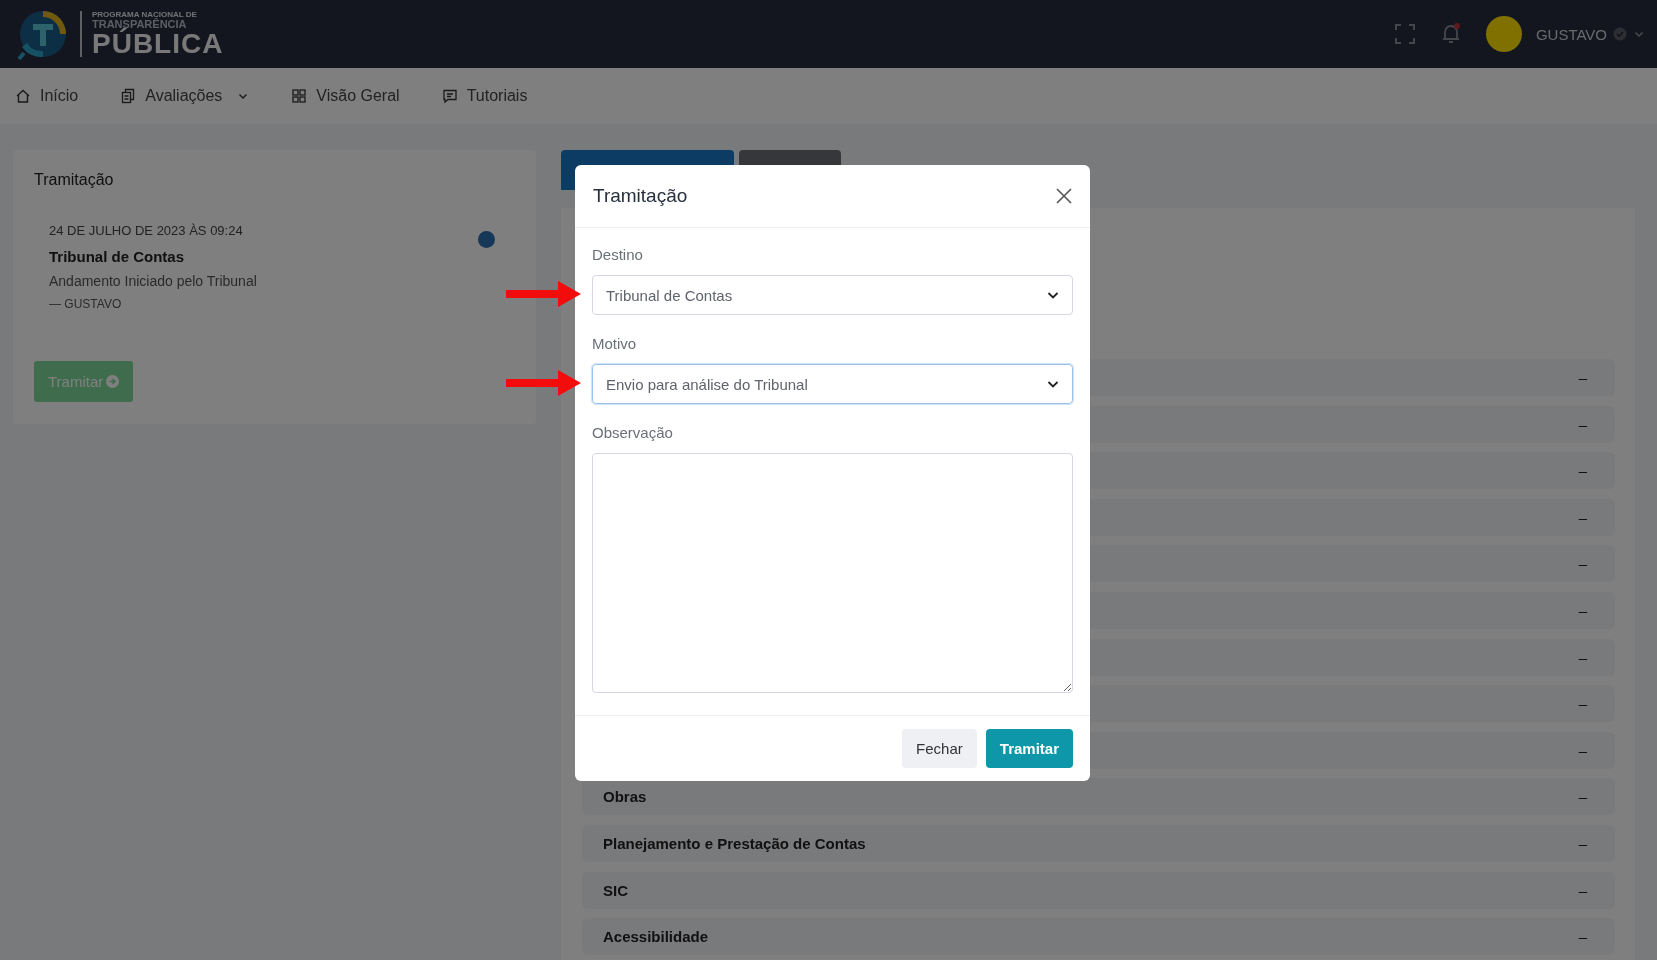 This screenshot has height=960, width=1657. What do you see at coordinates (640, 196) in the screenshot?
I see `modal-title: Tramitação` at bounding box center [640, 196].